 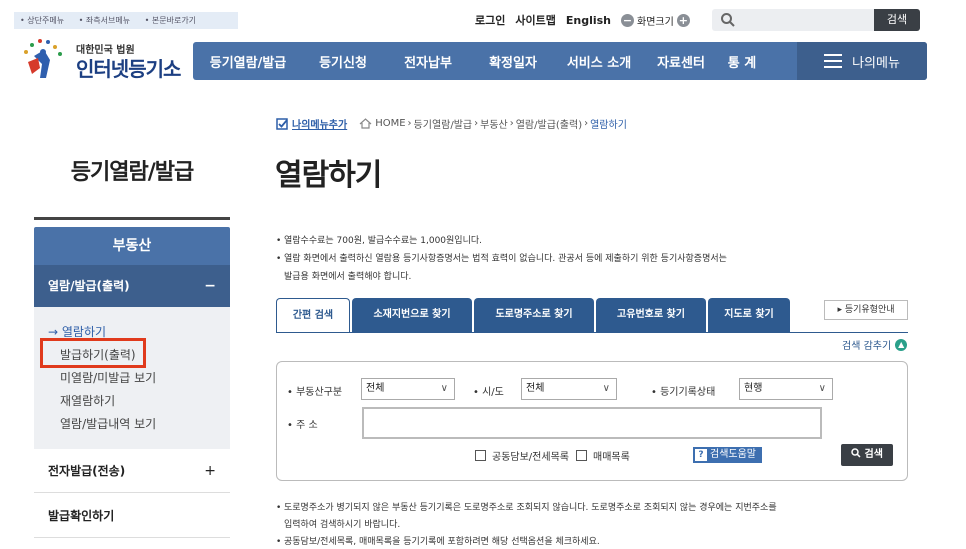 I want to click on notice-road-address-cont: 입력하여 검색하시기 바랍니다., so click(x=342, y=525).